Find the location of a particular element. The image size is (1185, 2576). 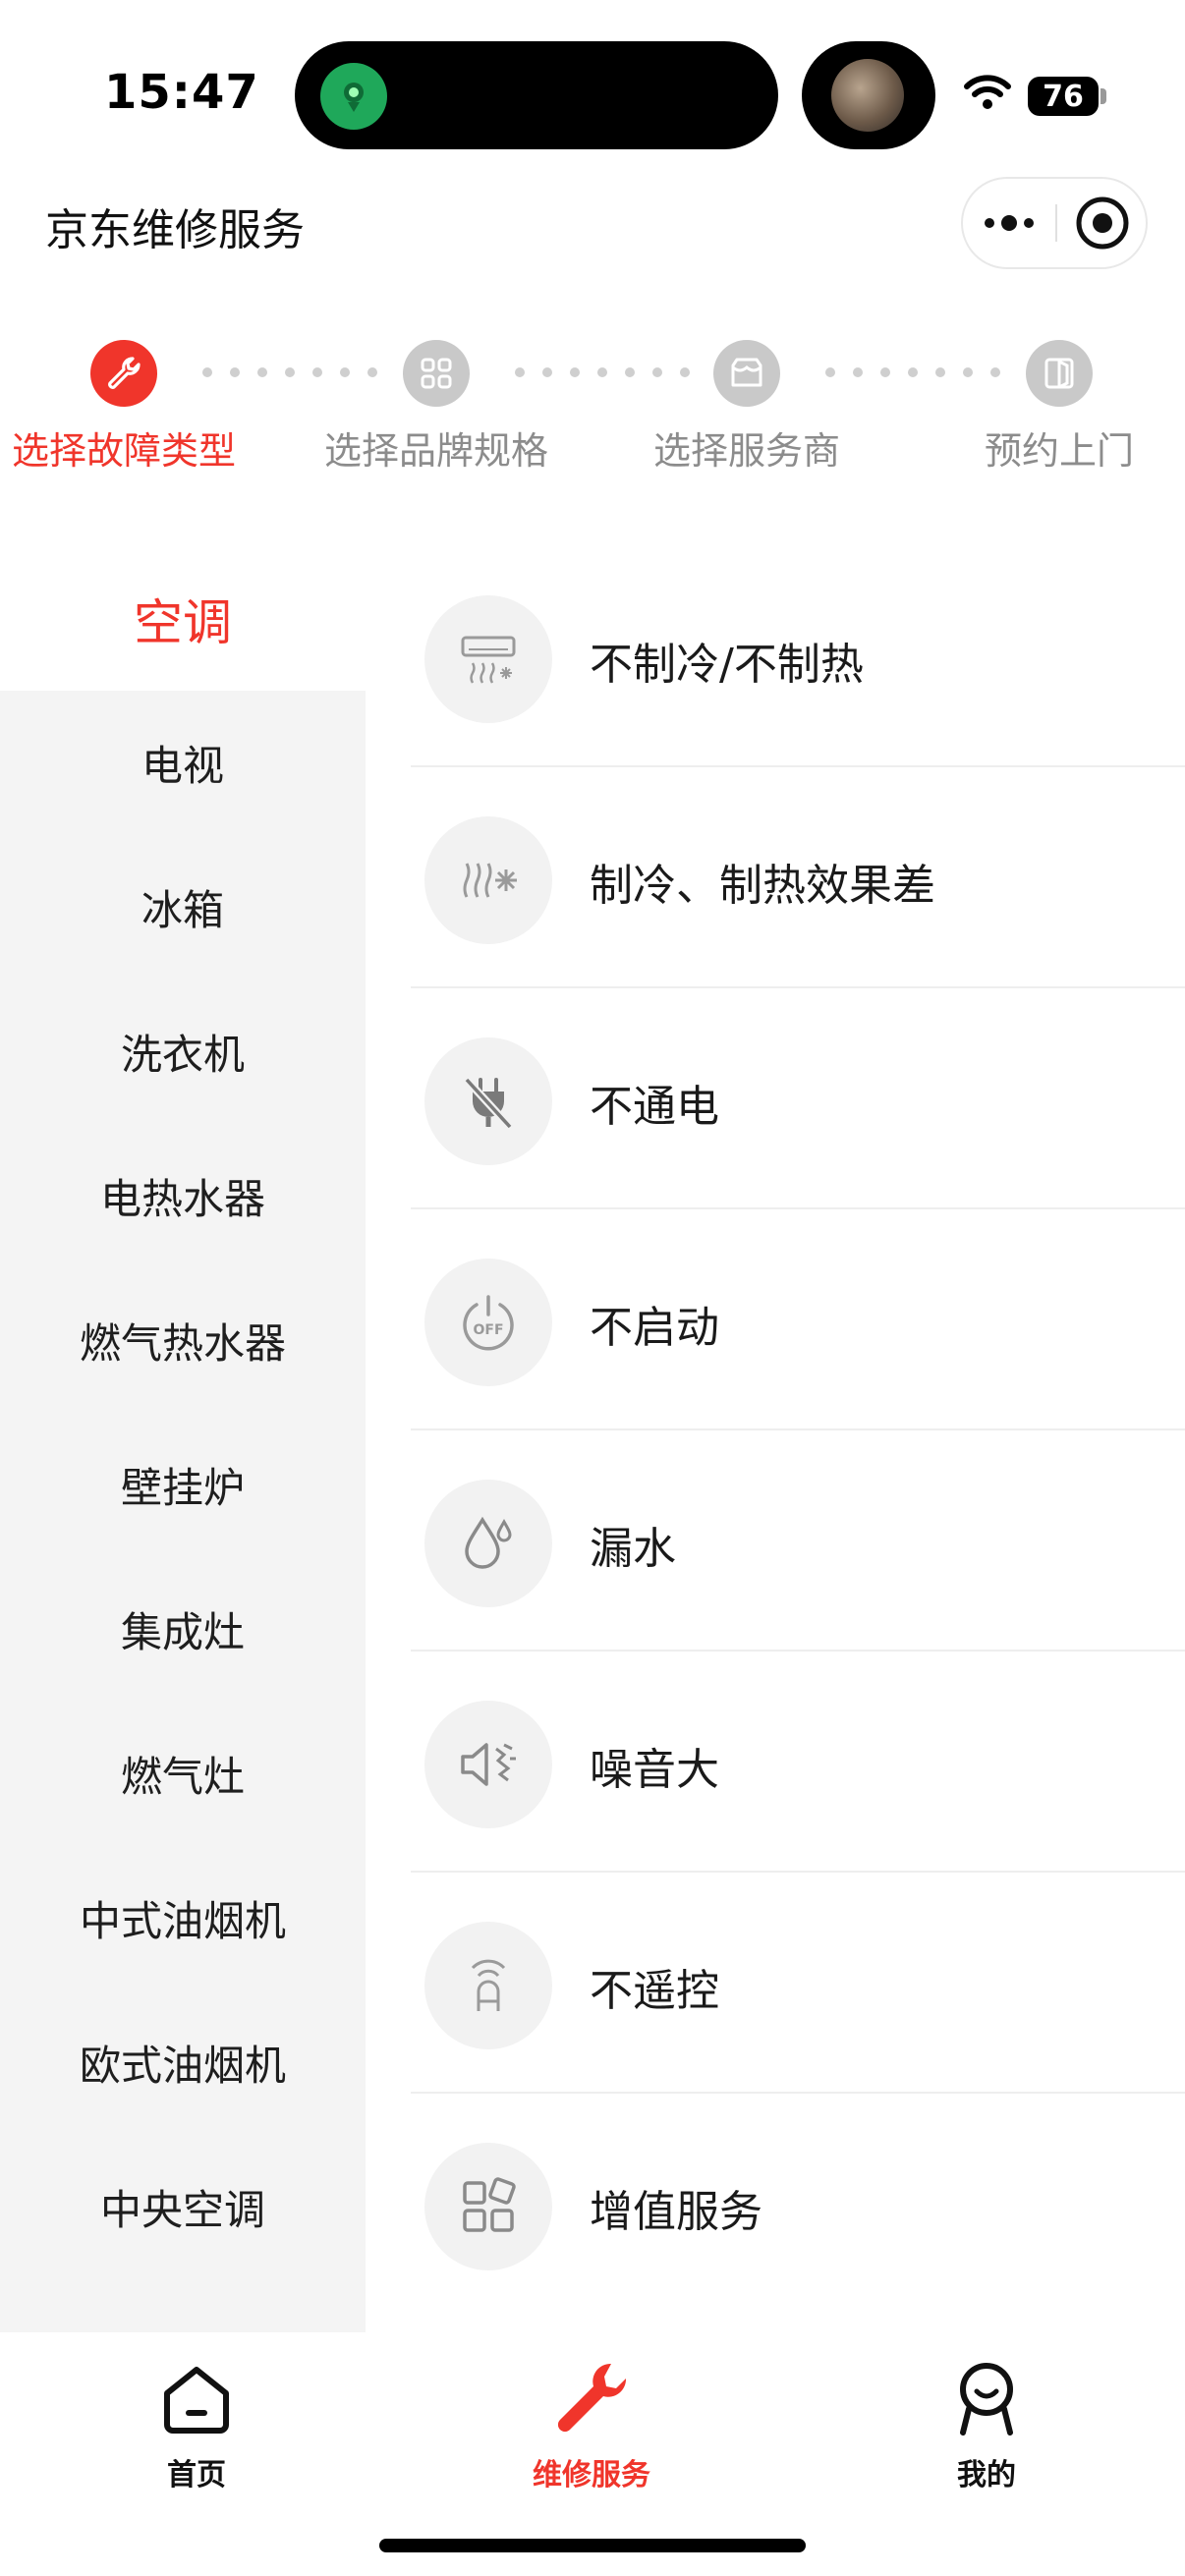

step-label: 预约上门 is located at coordinates (1059, 451).